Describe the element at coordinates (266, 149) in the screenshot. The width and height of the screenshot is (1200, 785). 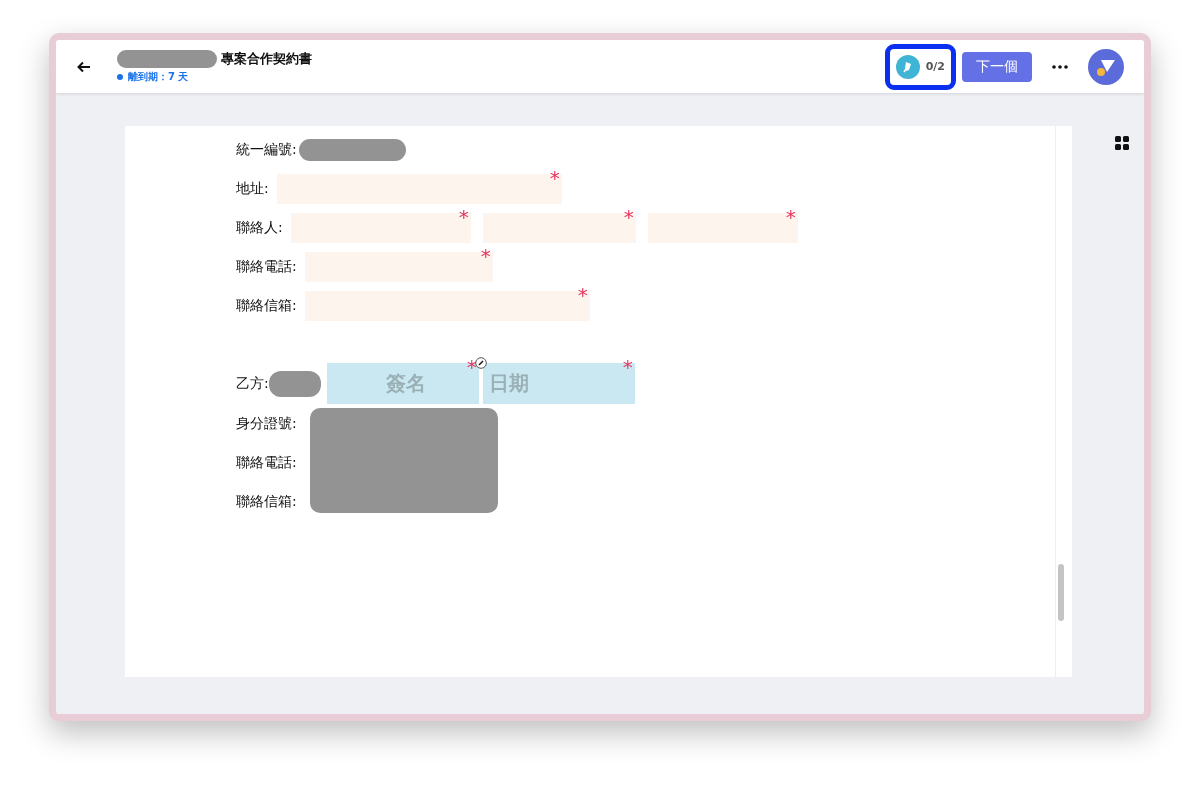
I see `field-label: 統一編號:` at that location.